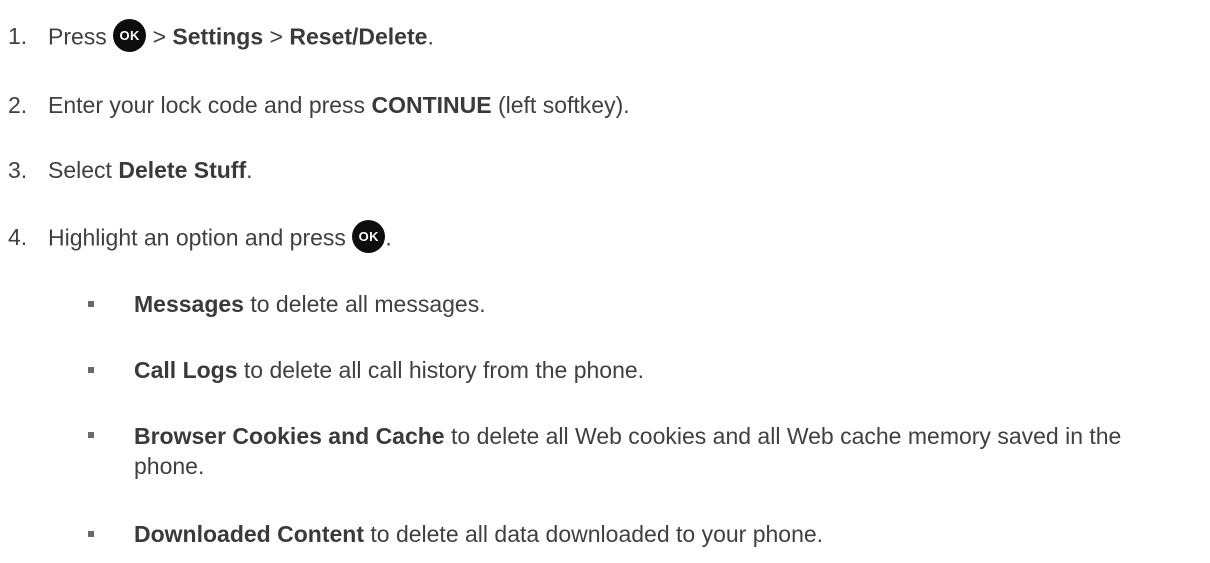  I want to click on delete-stuff-label: Delete Stuff, so click(182, 170).